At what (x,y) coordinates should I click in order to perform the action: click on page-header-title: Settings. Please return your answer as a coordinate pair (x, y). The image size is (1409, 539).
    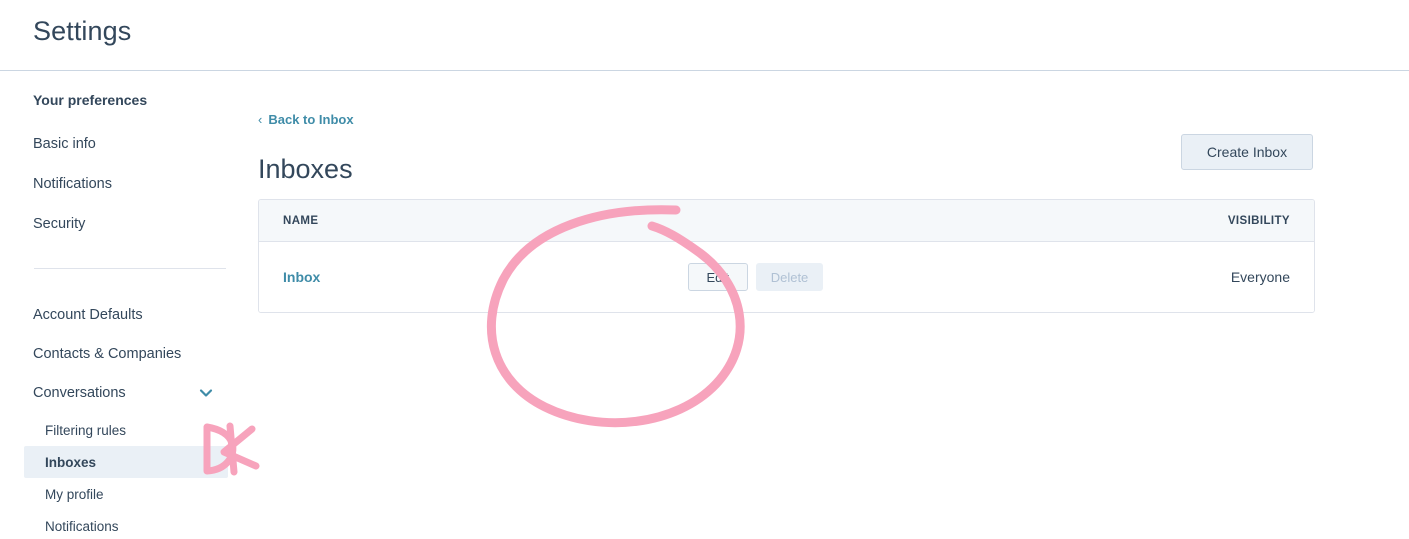
    Looking at the image, I should click on (82, 31).